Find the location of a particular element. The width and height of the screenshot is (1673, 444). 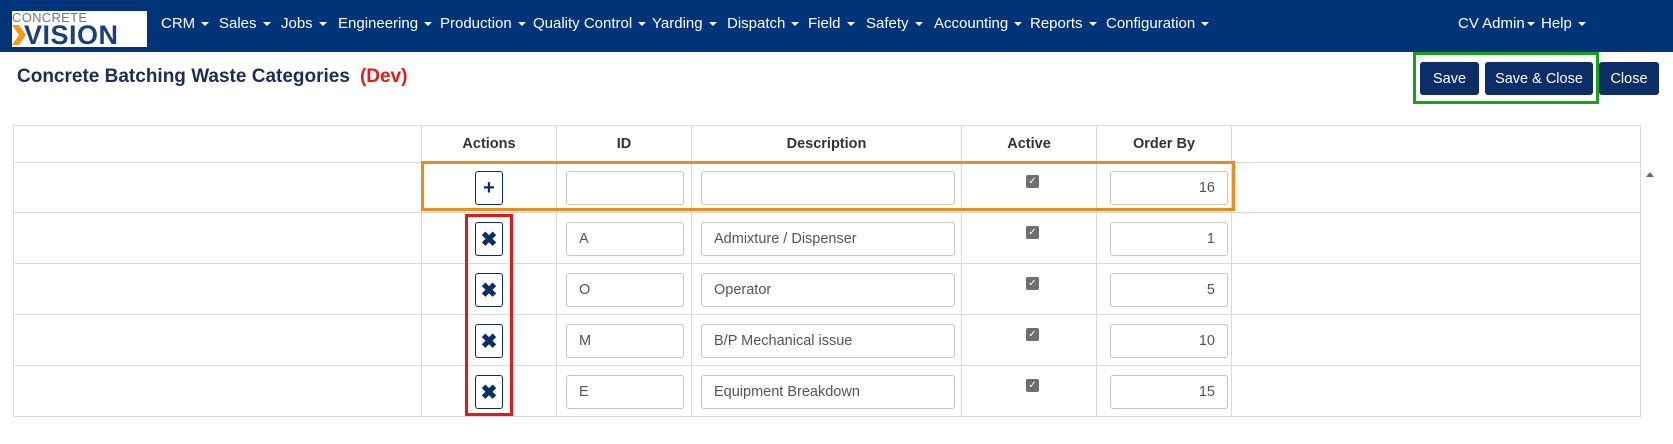

nav-menu-label: Production is located at coordinates (476, 23).